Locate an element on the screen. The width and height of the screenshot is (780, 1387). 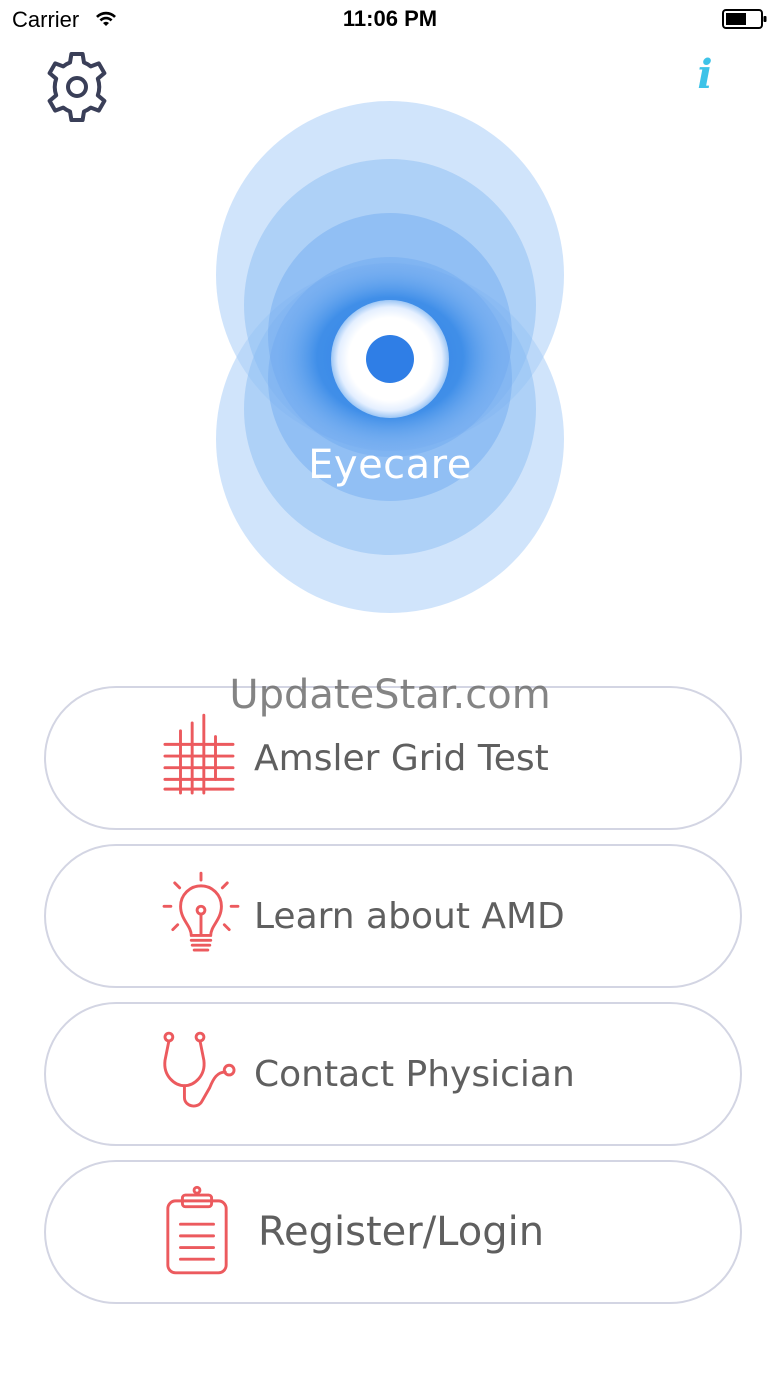
contact-physician-button: Contact Physician is located at coordinates (393, 1074).